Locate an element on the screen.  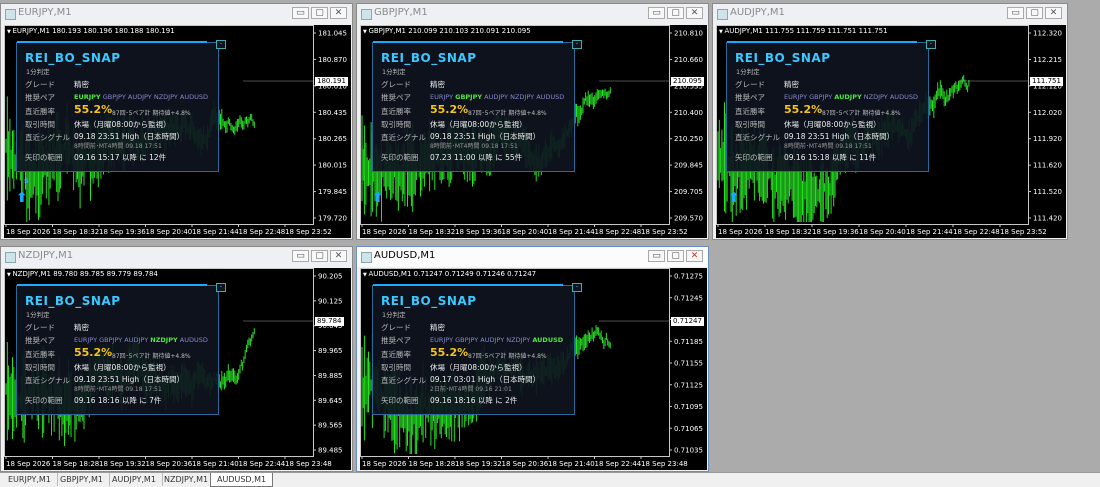
panel-subtitle: 1分判定 is located at coordinates (38, 315).